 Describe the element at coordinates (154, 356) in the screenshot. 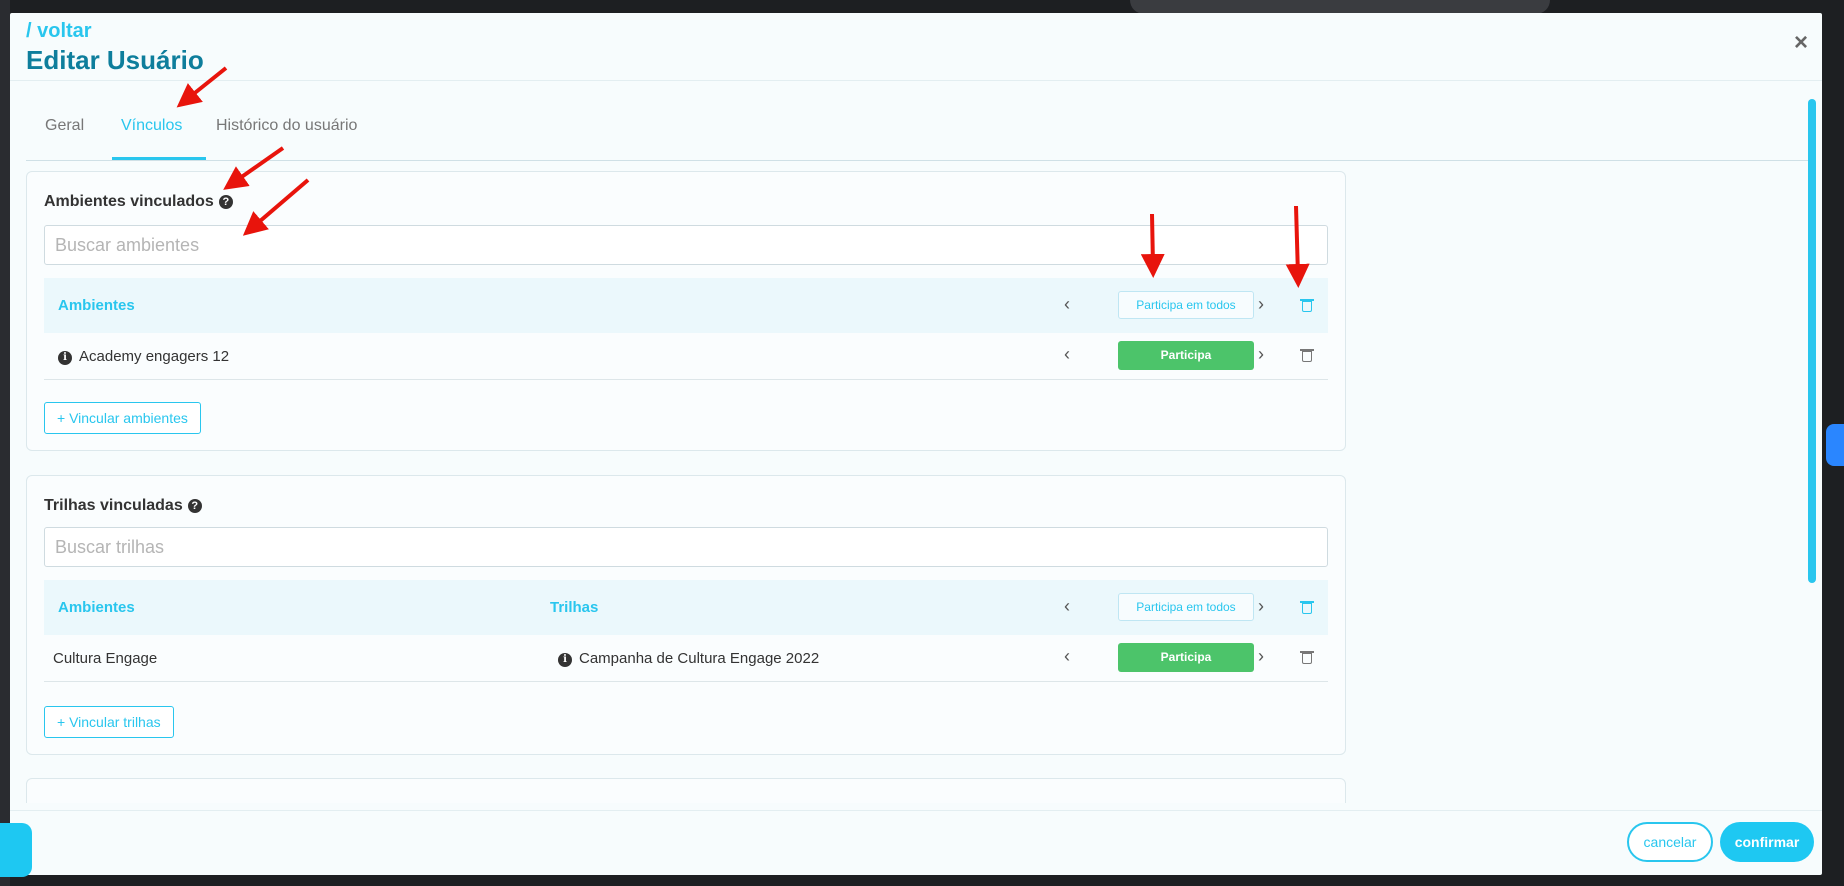

I see `ambiente-name-text: Academy engagers 12` at that location.